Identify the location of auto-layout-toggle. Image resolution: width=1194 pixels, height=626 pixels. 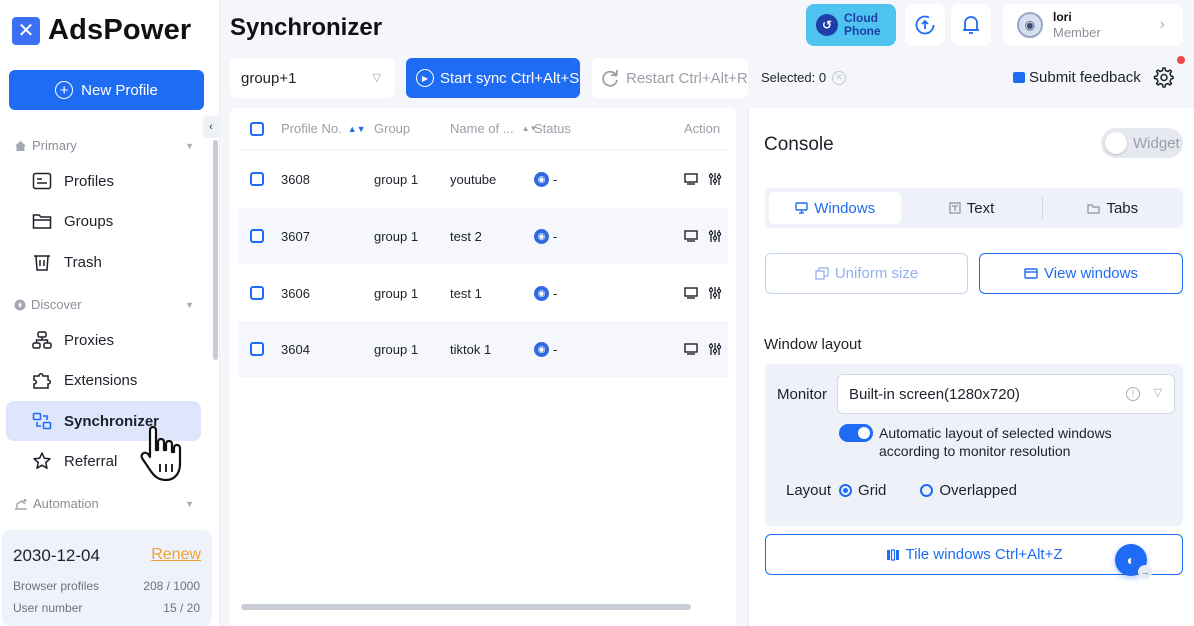
(856, 433).